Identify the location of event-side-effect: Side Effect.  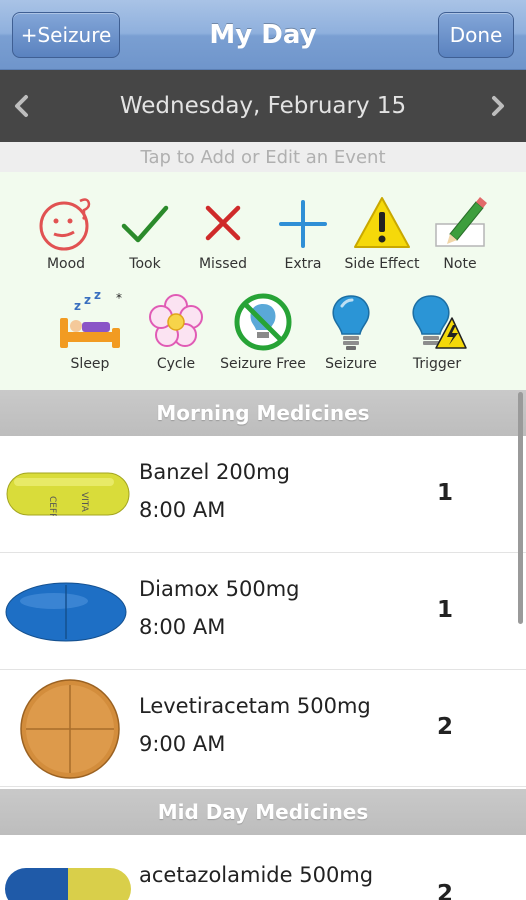
(382, 233).